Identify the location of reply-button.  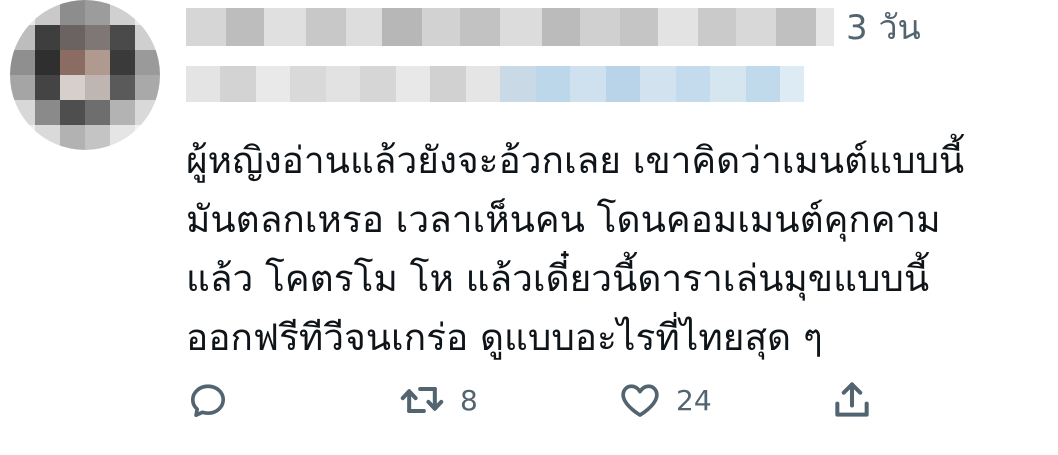
(208, 400).